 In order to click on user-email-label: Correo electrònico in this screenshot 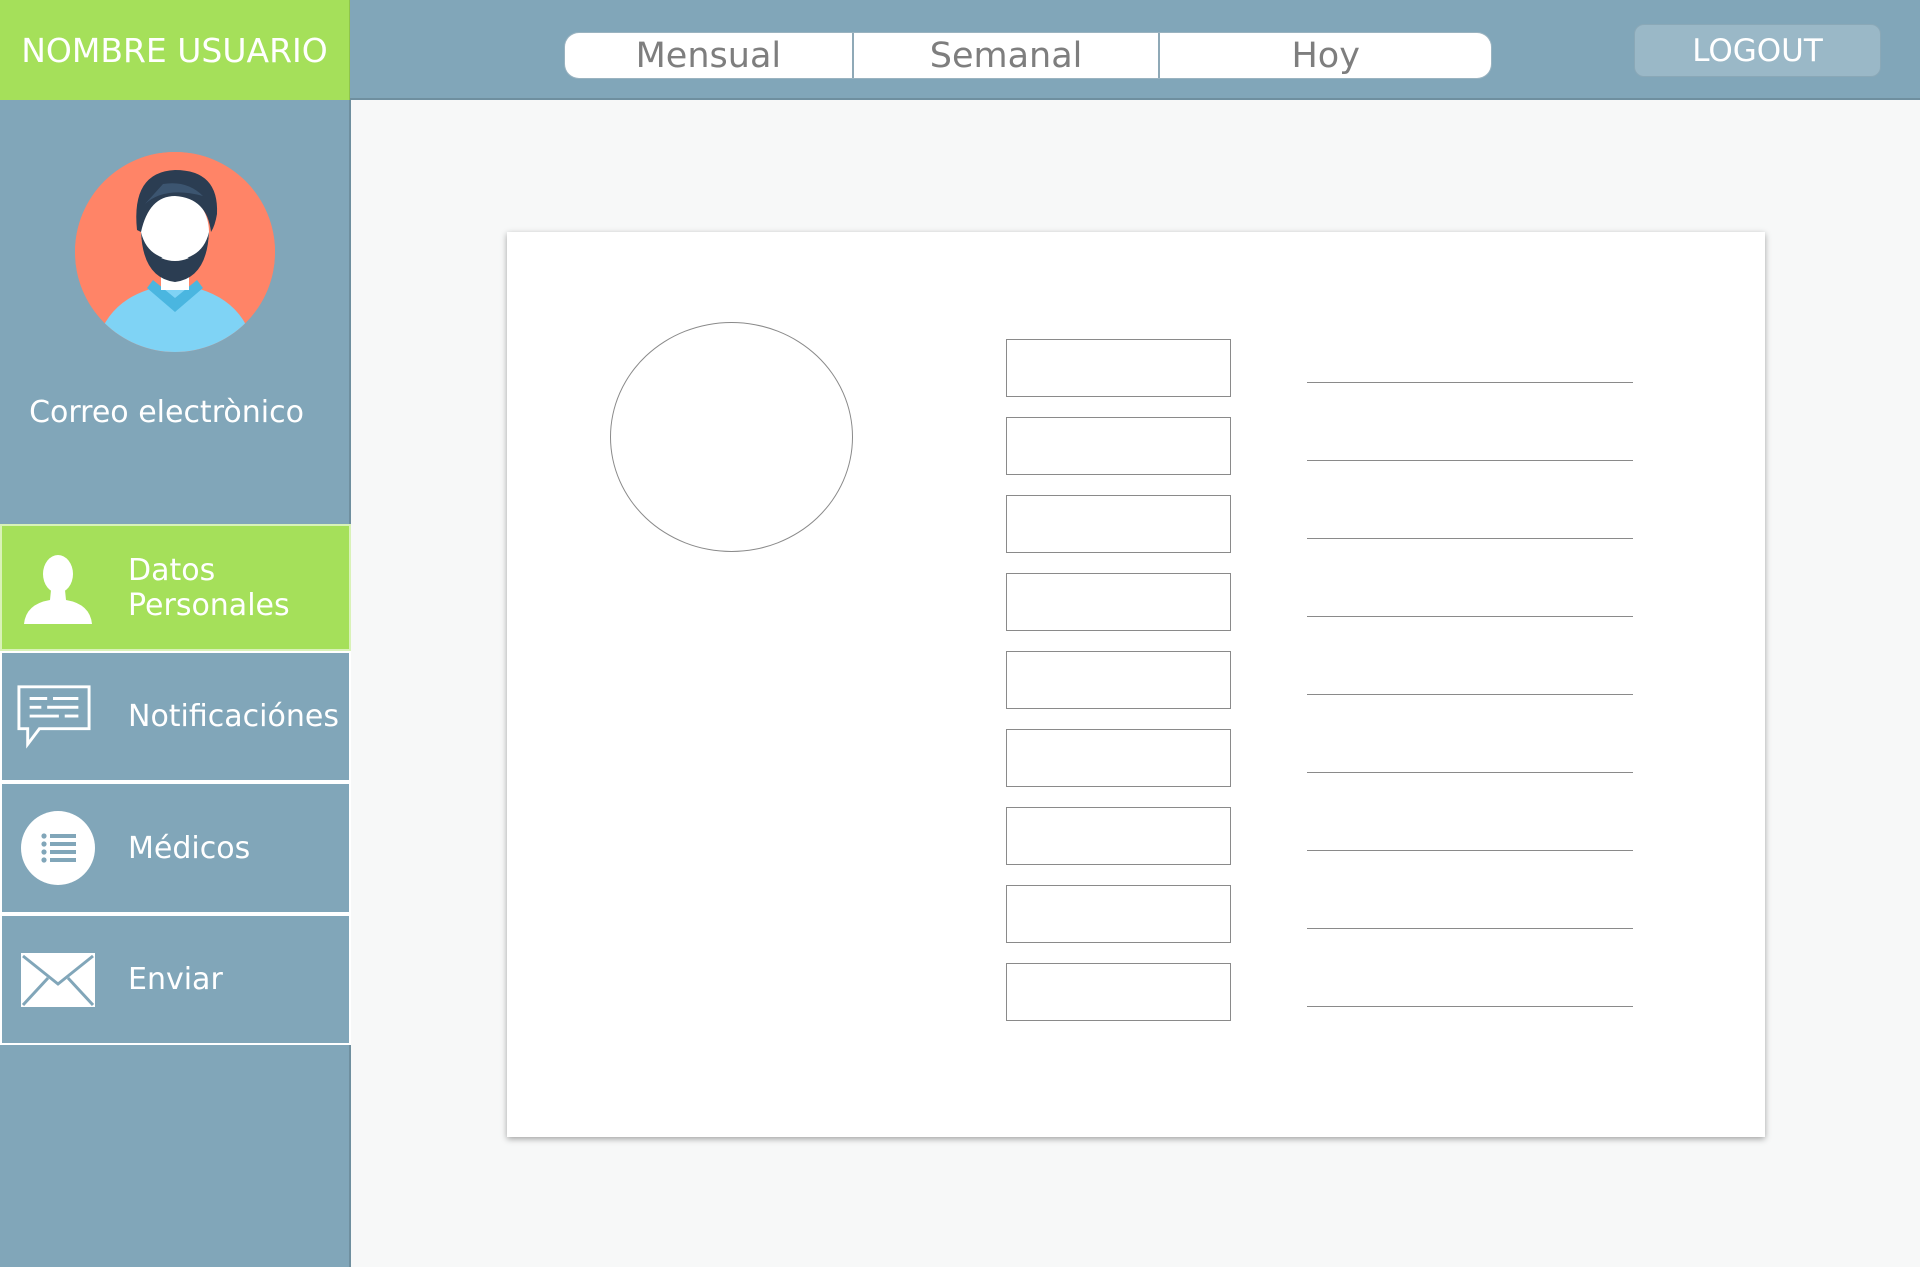, I will do `click(166, 412)`.